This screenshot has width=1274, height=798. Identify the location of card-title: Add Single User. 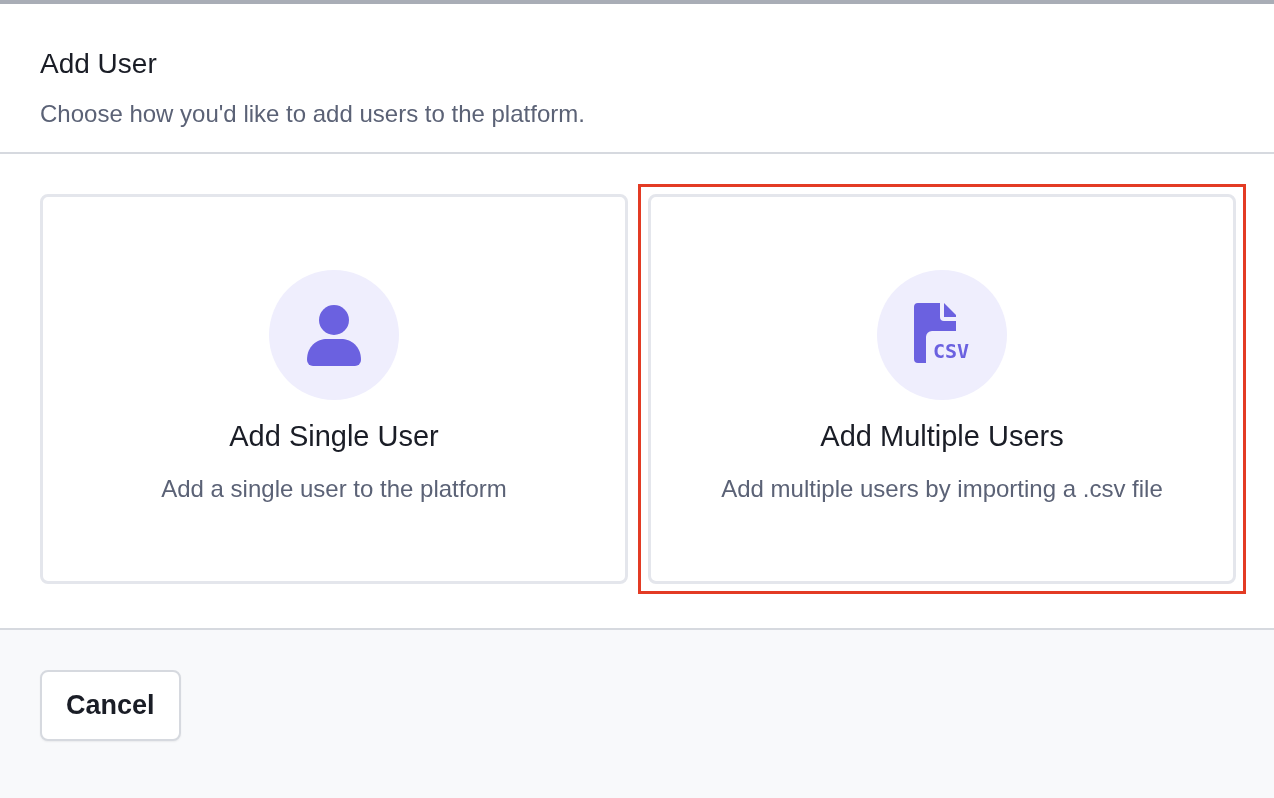
(334, 436).